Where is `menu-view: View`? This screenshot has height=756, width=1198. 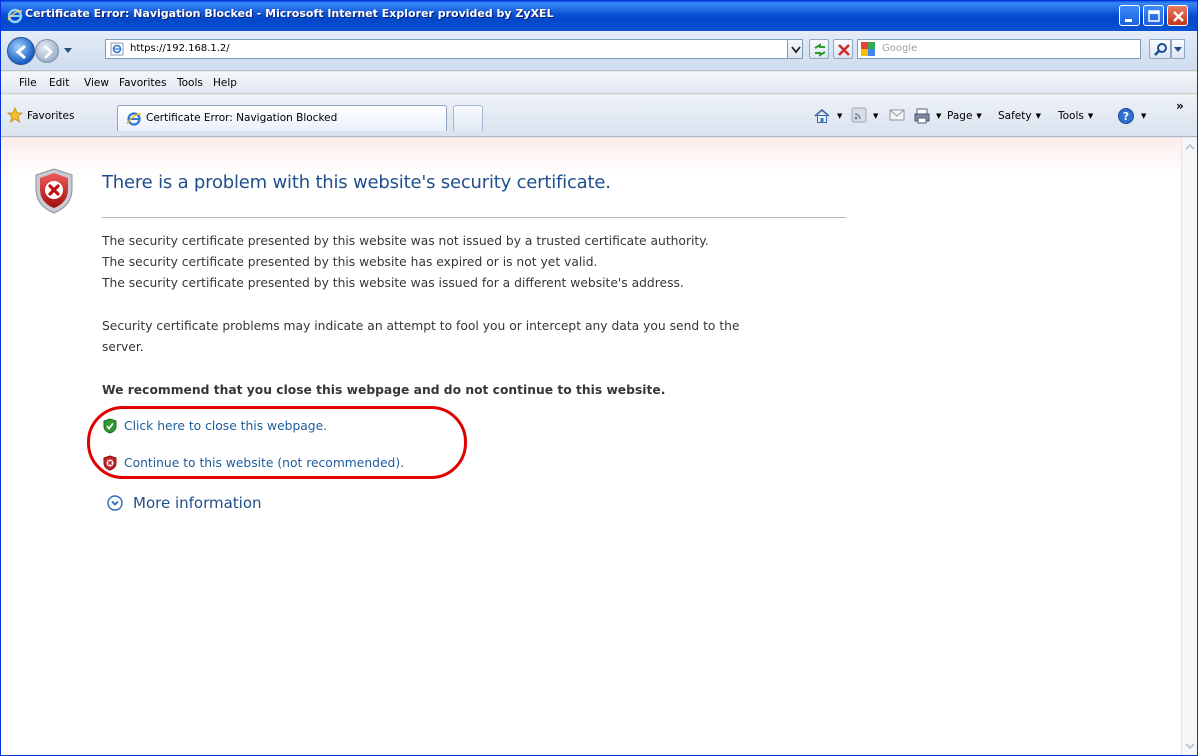 menu-view: View is located at coordinates (96, 83).